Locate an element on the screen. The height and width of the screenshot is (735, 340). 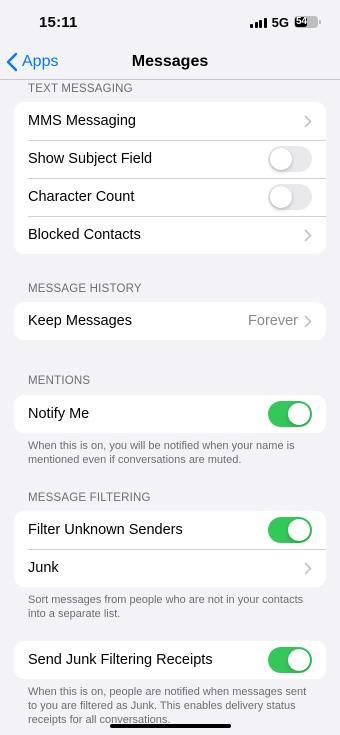
group-junk-receipts: Send Junk Filtering Receipts is located at coordinates (170, 660).